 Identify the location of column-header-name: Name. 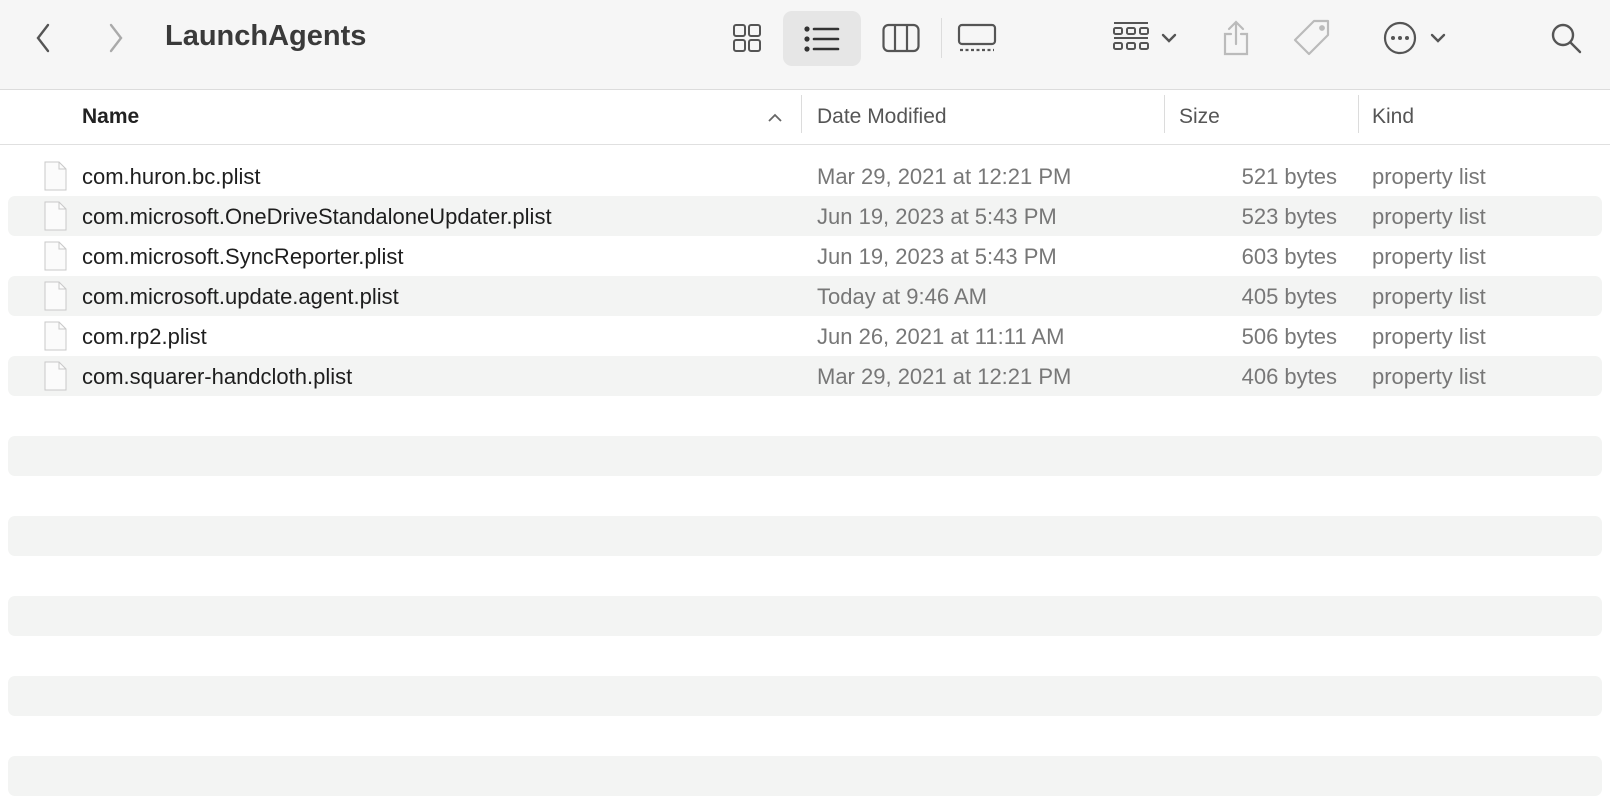
(110, 117).